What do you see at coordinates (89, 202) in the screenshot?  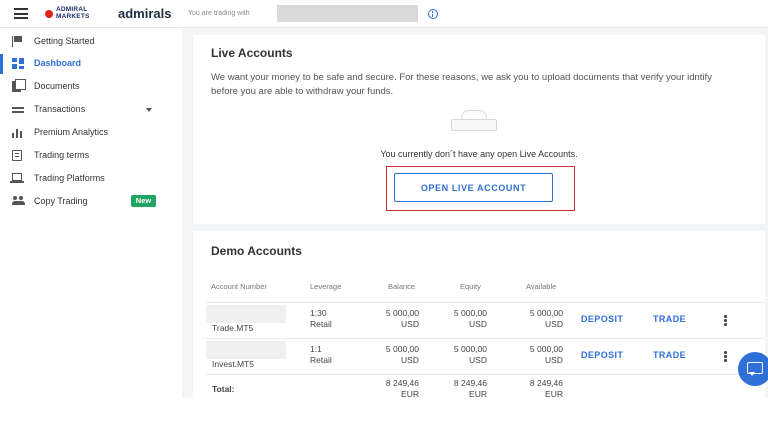 I see `sidebar-item-copy-trading: Copy Trading New` at bounding box center [89, 202].